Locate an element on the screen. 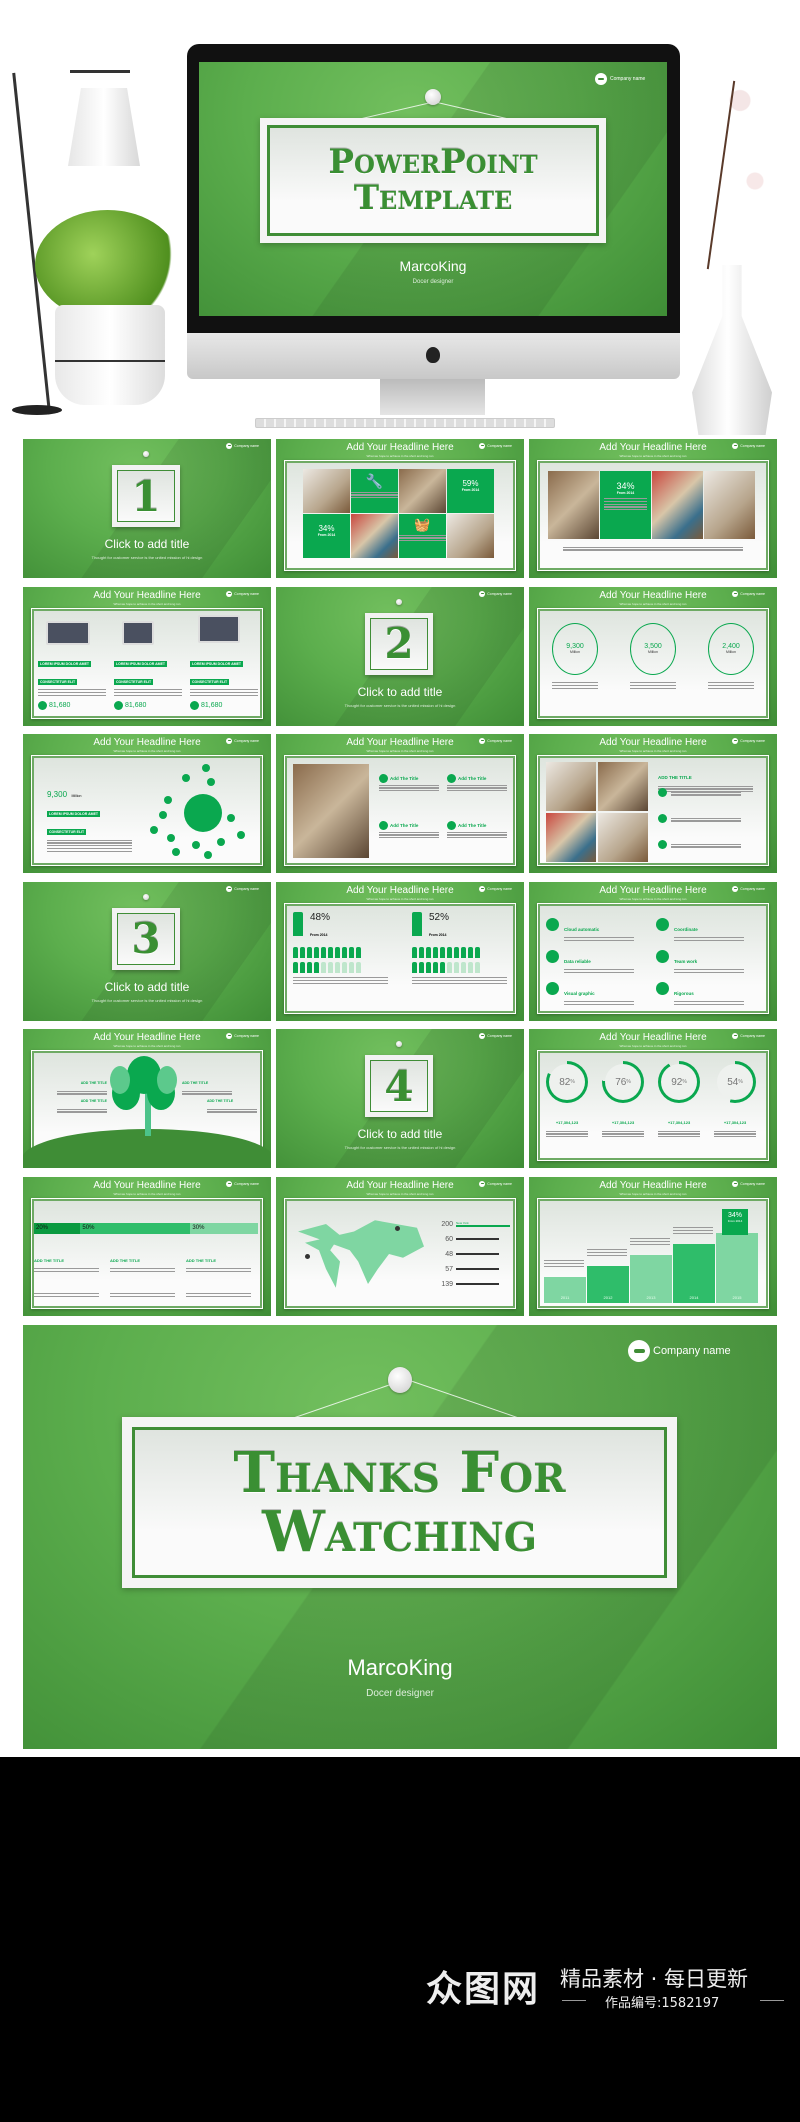 The width and height of the screenshot is (800, 2122). thanks-line2: Watching is located at coordinates (399, 1531).